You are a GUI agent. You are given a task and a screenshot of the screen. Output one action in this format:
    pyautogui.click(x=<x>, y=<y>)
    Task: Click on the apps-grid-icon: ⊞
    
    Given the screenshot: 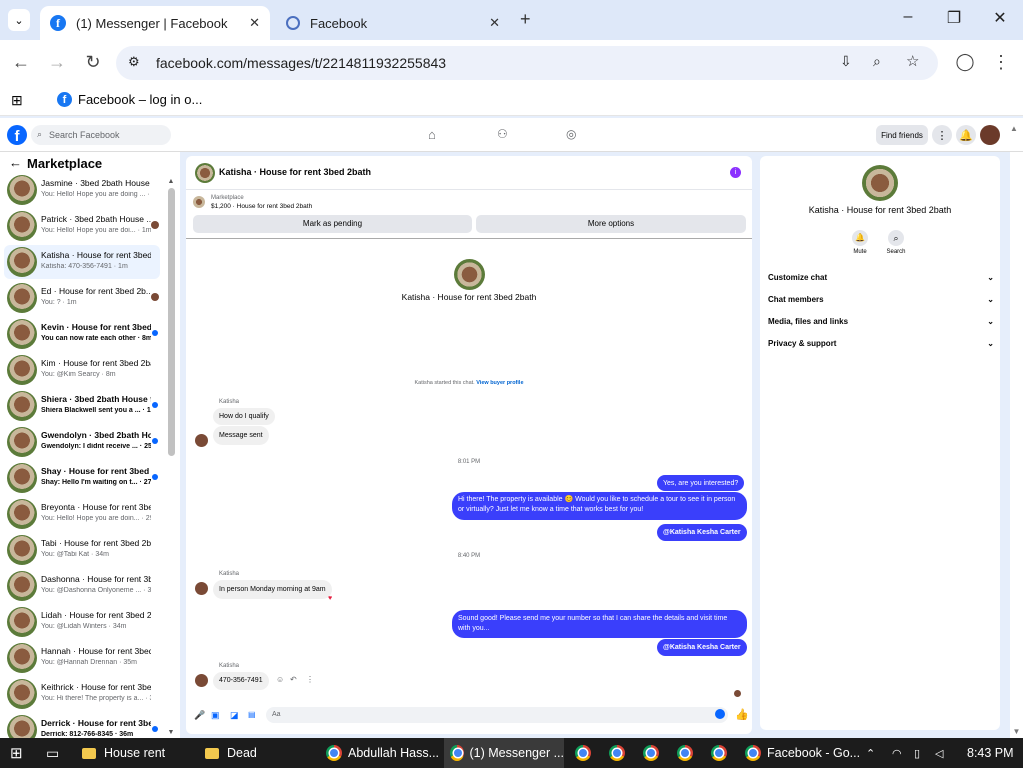 What is the action you would take?
    pyautogui.click(x=17, y=100)
    